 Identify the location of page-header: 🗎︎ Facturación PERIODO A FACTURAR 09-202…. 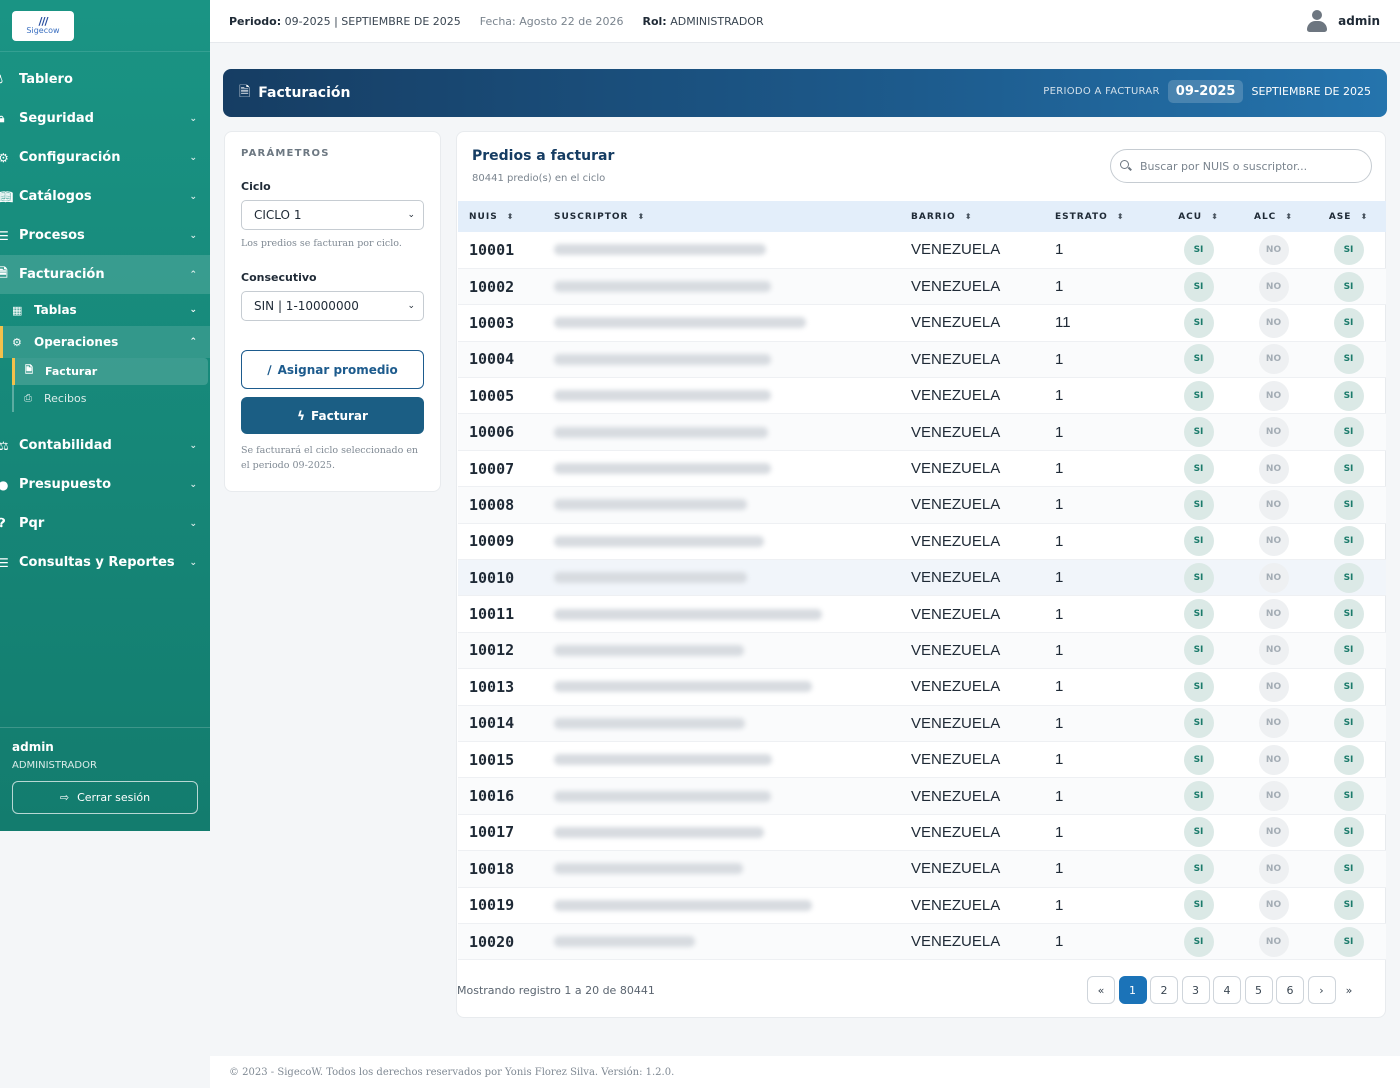
(805, 93).